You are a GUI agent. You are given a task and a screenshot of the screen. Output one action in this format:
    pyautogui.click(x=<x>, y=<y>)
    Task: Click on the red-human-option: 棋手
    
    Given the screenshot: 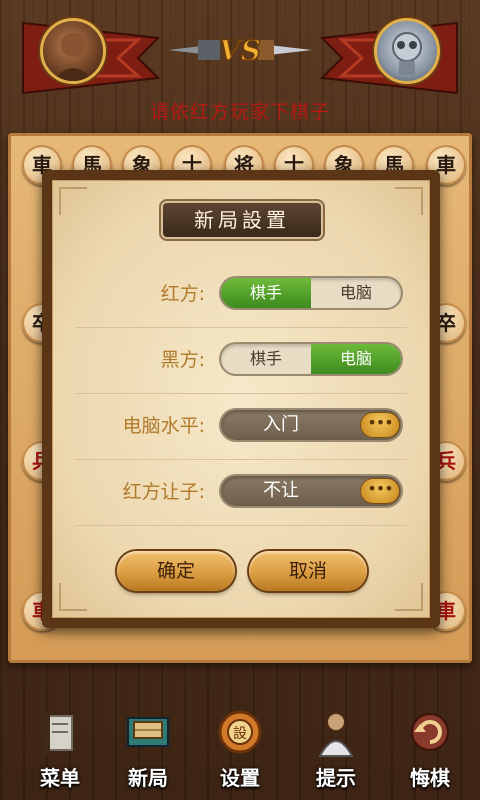 What is the action you would take?
    pyautogui.click(x=266, y=293)
    